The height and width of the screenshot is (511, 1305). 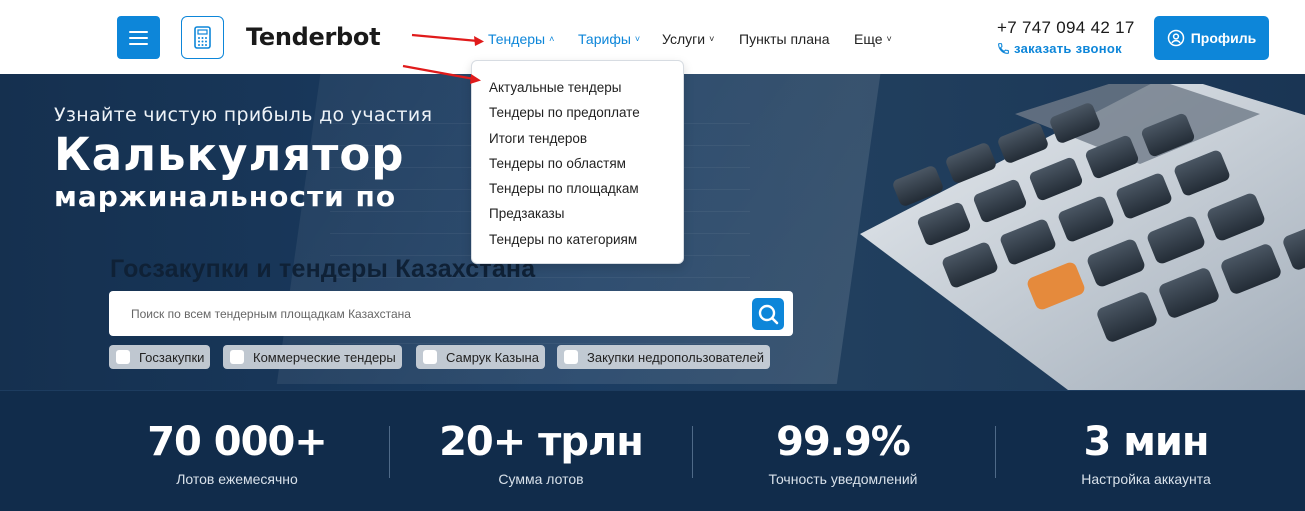 I want to click on profile-button: Профиль, so click(x=1211, y=38).